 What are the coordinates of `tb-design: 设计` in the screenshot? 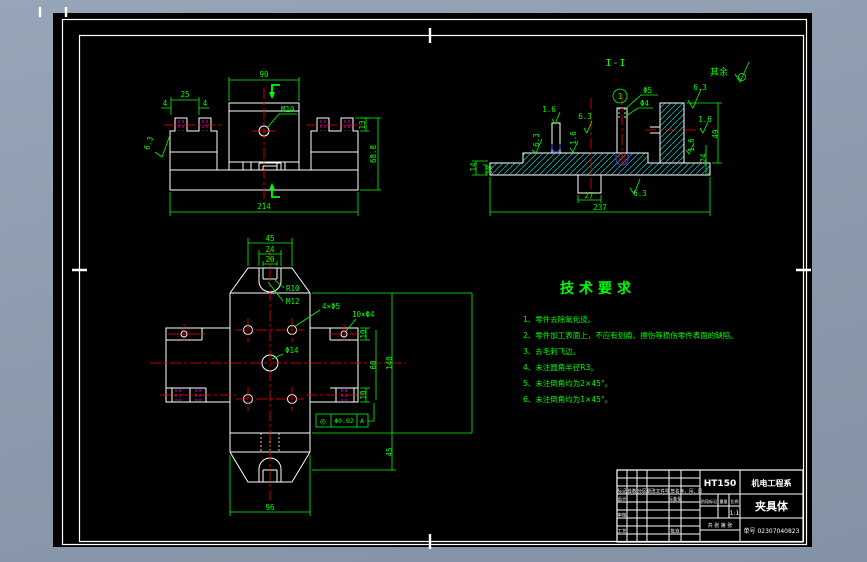 It's located at (622, 499).